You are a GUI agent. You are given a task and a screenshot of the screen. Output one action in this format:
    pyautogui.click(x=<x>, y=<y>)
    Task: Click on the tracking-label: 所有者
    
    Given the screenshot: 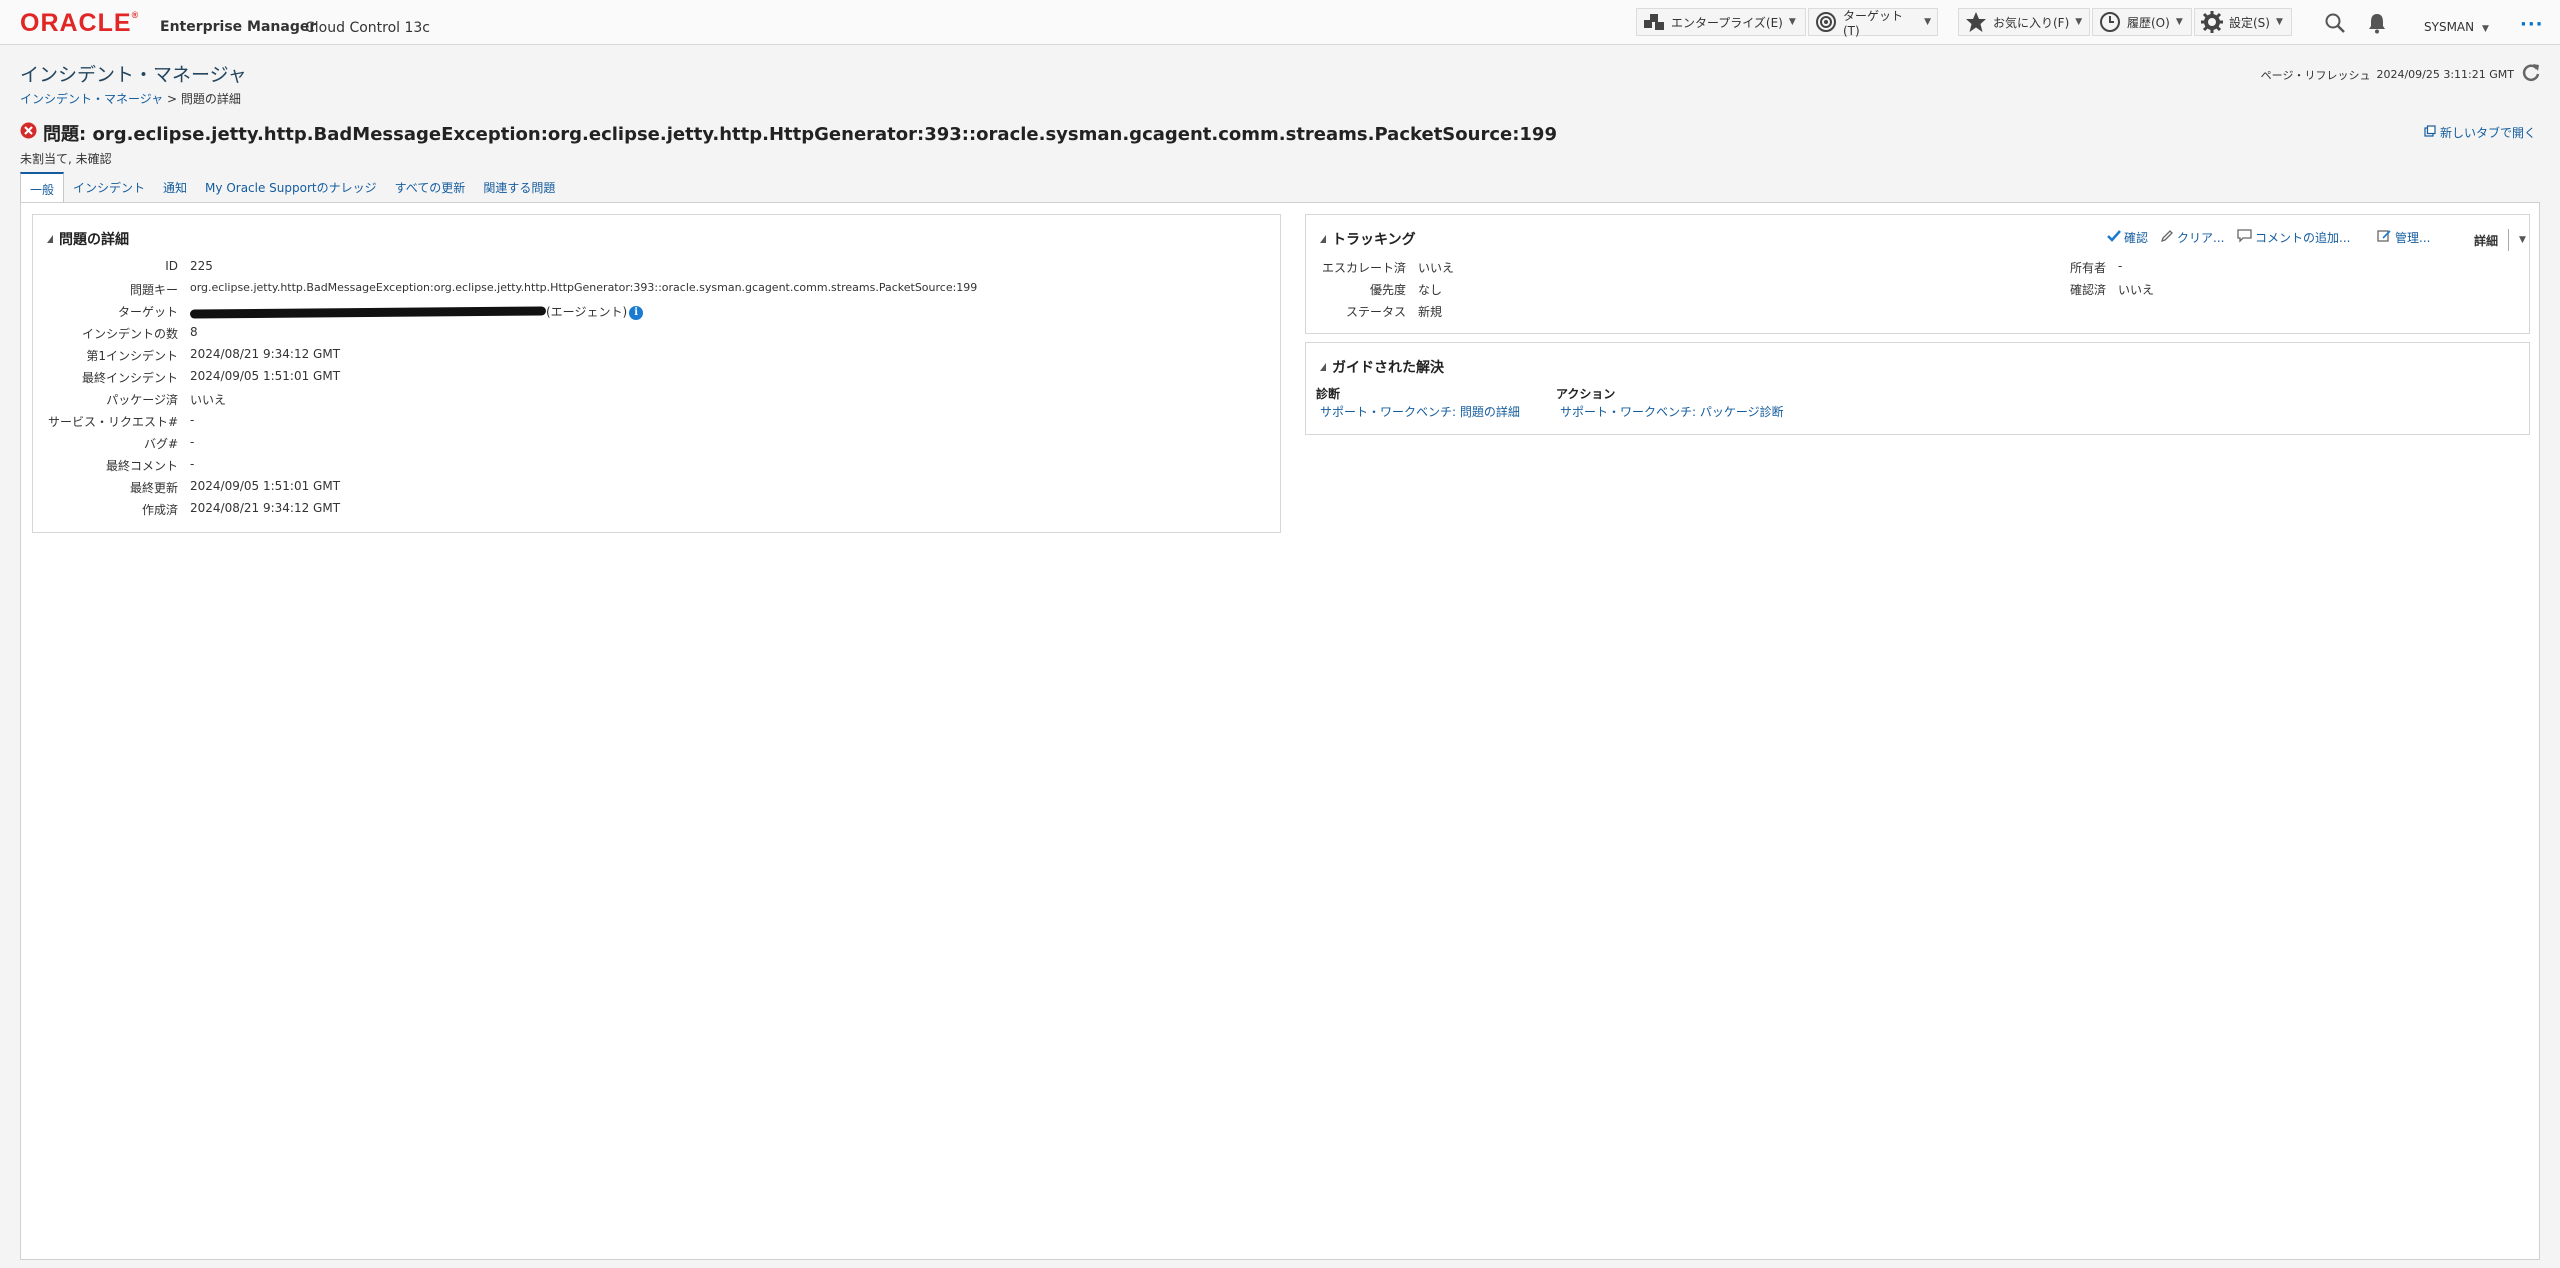 What is the action you would take?
    pyautogui.click(x=2087, y=268)
    